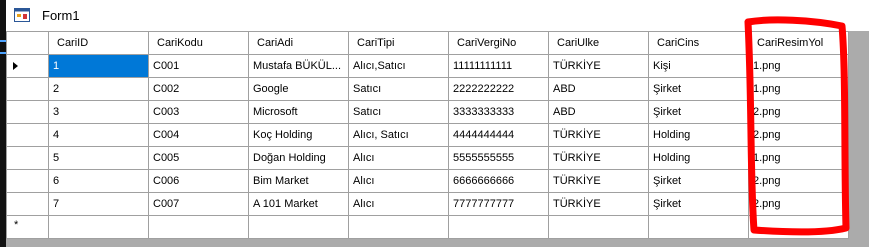 The image size is (869, 247). Describe the element at coordinates (698, 66) in the screenshot. I see `cell-caricins: Kişi` at that location.